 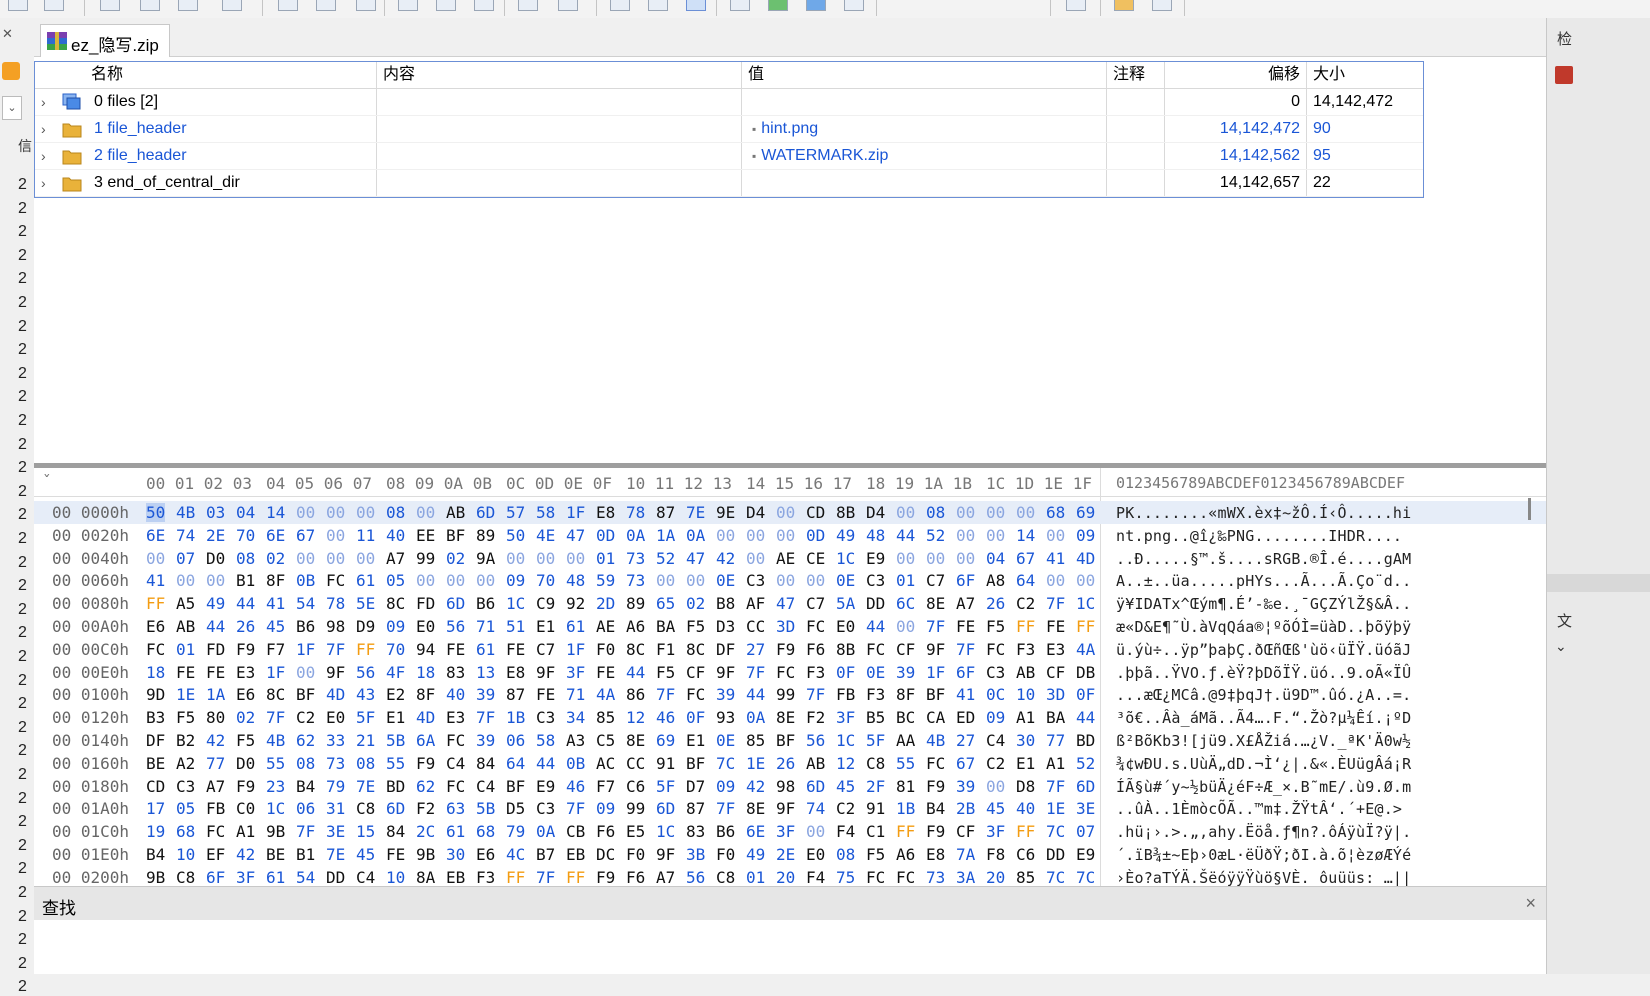 What do you see at coordinates (1055, 877) in the screenshot?
I see `hex-byte: 7C` at bounding box center [1055, 877].